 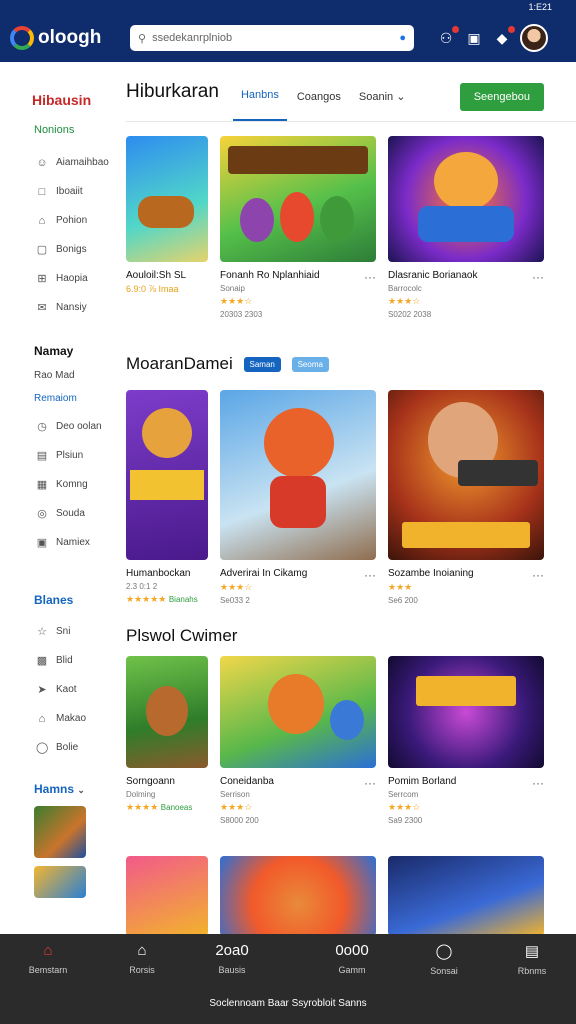 I want to click on game-card: Humanbockan 2.3 0:1 2 ★★★★★ Bianahs, so click(x=167, y=497).